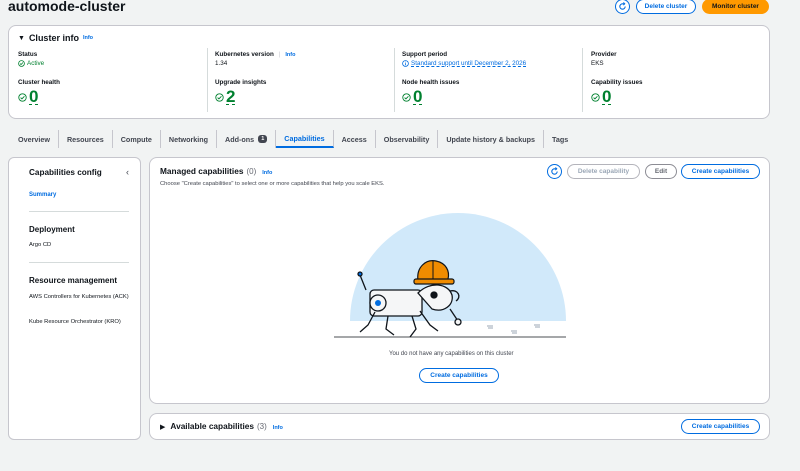 This screenshot has width=800, height=471. What do you see at coordinates (560, 139) in the screenshot?
I see `tab-tags: Tags` at bounding box center [560, 139].